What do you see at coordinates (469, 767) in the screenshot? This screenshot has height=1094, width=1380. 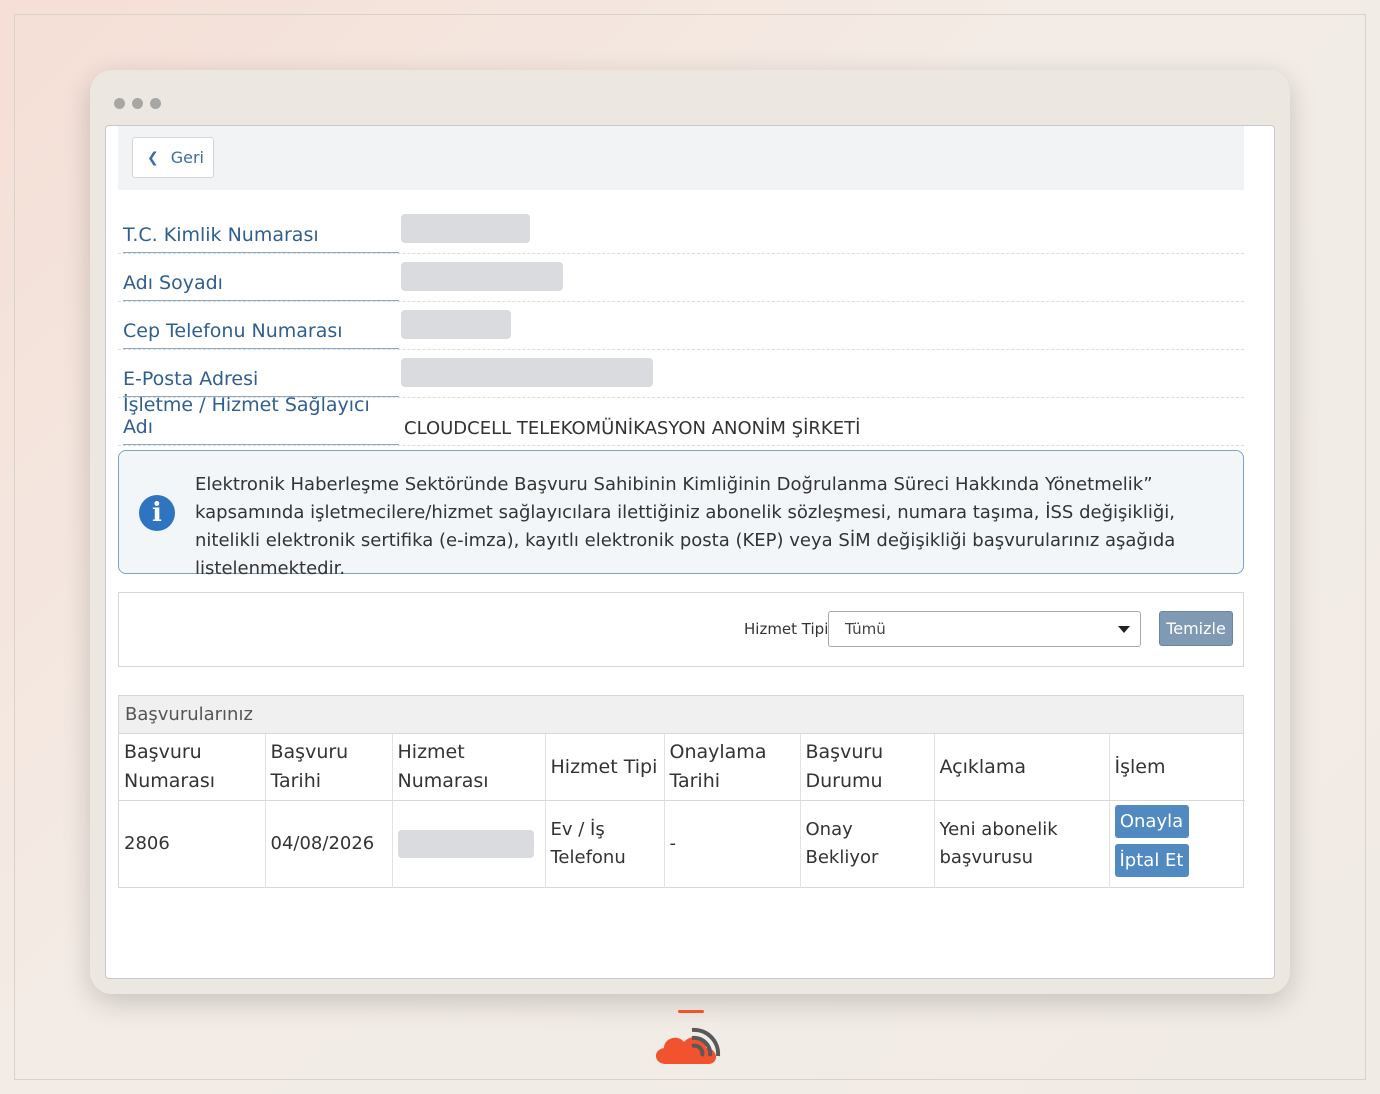 I see `column-header: Hizmet Numarası` at bounding box center [469, 767].